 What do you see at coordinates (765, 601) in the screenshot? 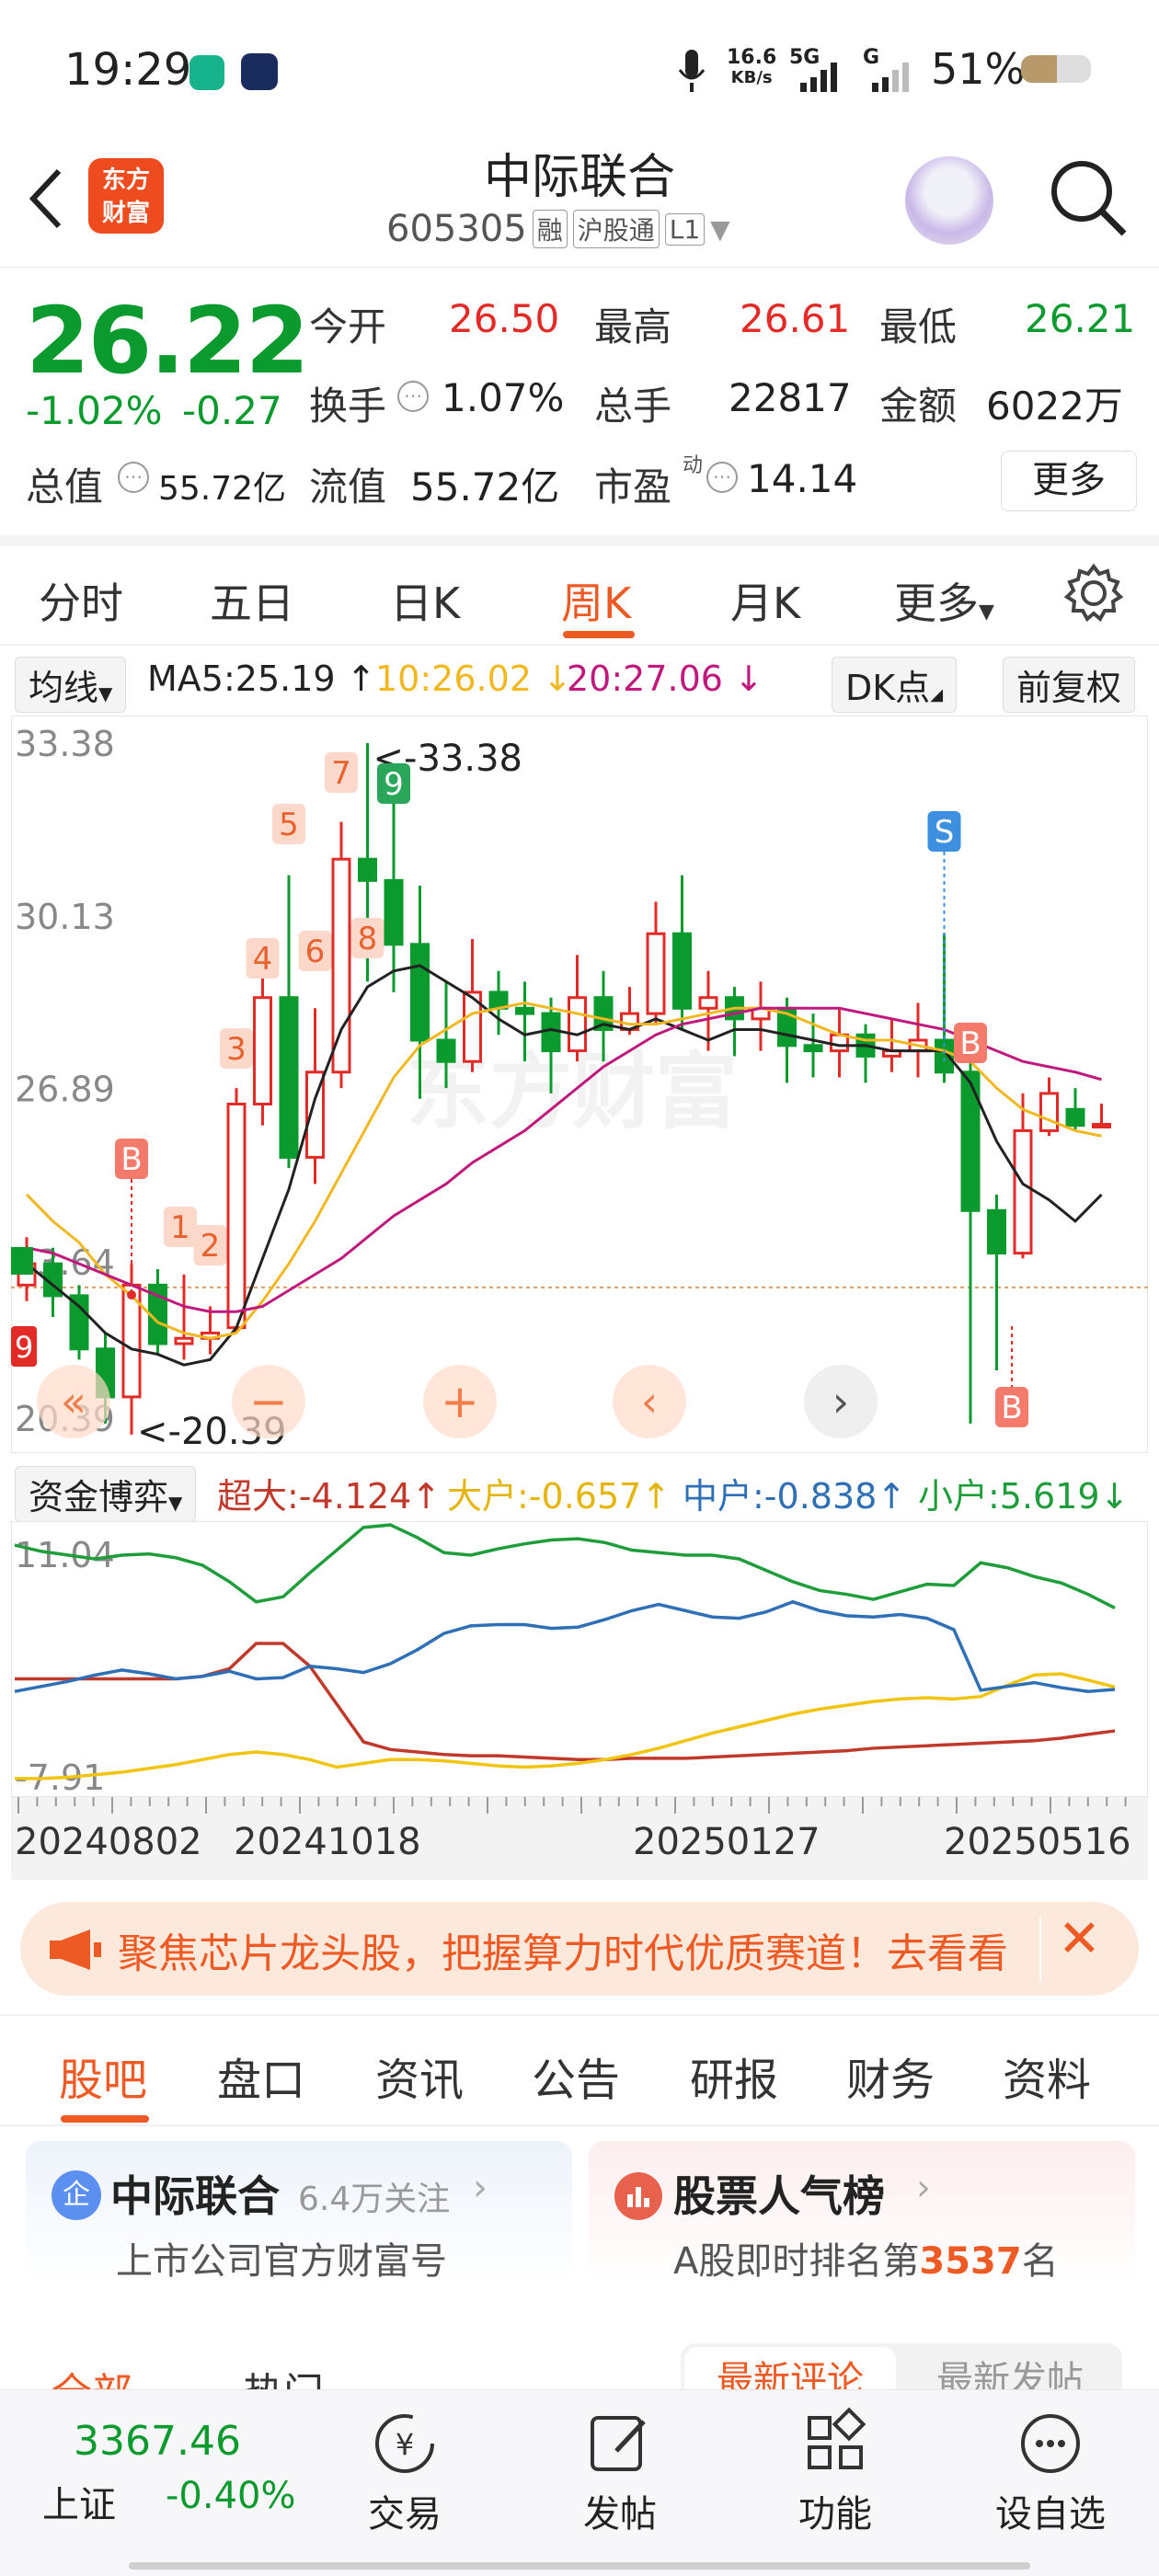
I see `tab-monthly-k: 月K` at bounding box center [765, 601].